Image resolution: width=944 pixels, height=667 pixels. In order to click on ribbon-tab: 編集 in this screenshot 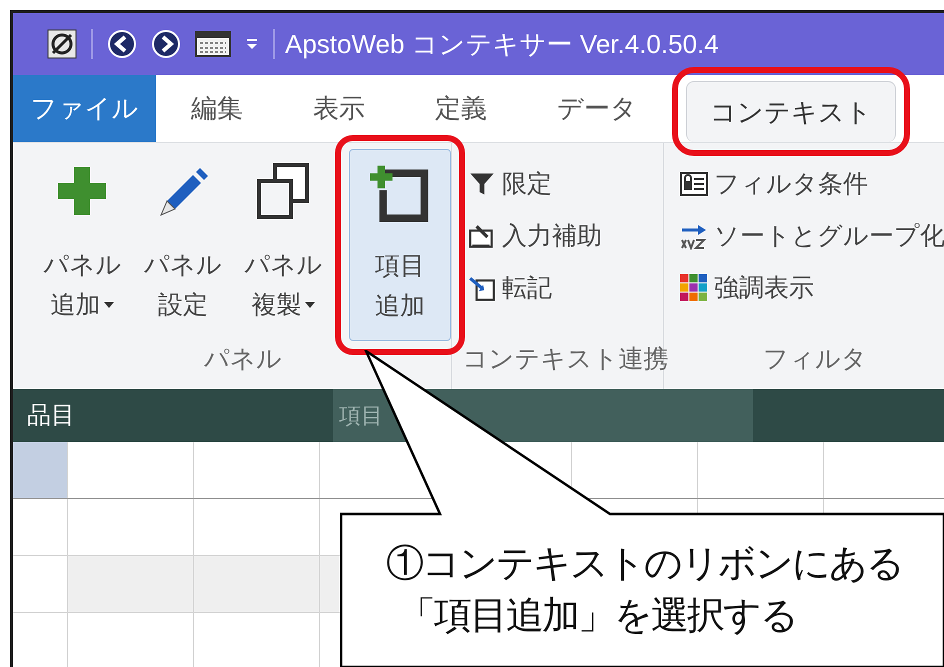, I will do `click(217, 108)`.